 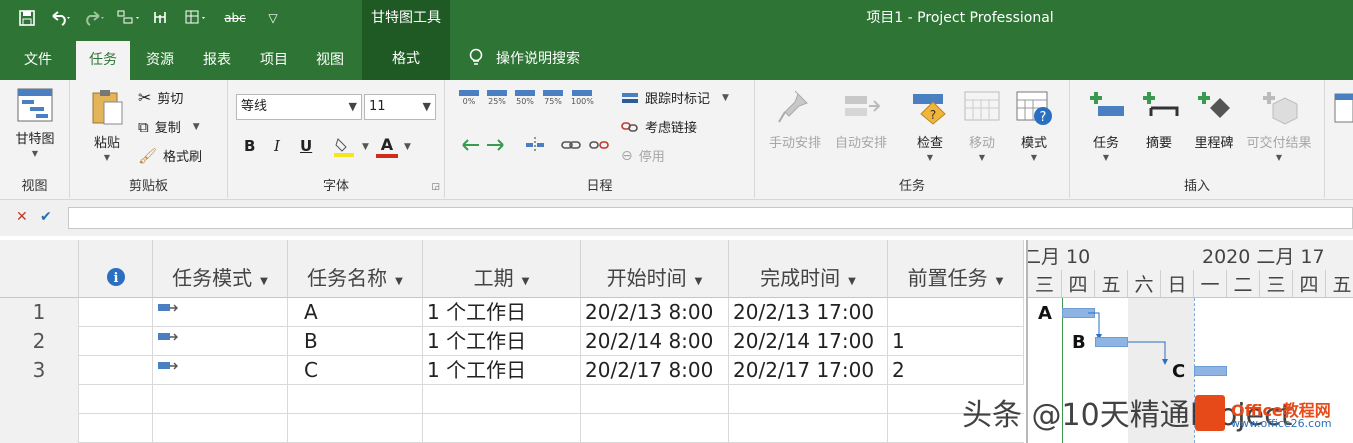 I want to click on format-painter-button: 🖌 格式刷, so click(x=170, y=156).